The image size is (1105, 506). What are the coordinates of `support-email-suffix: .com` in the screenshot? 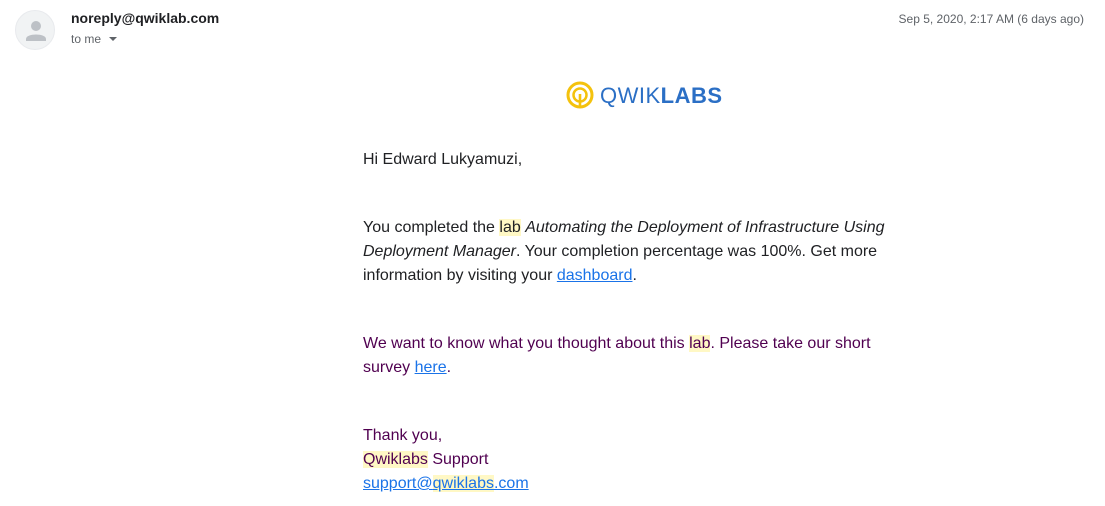 It's located at (511, 483).